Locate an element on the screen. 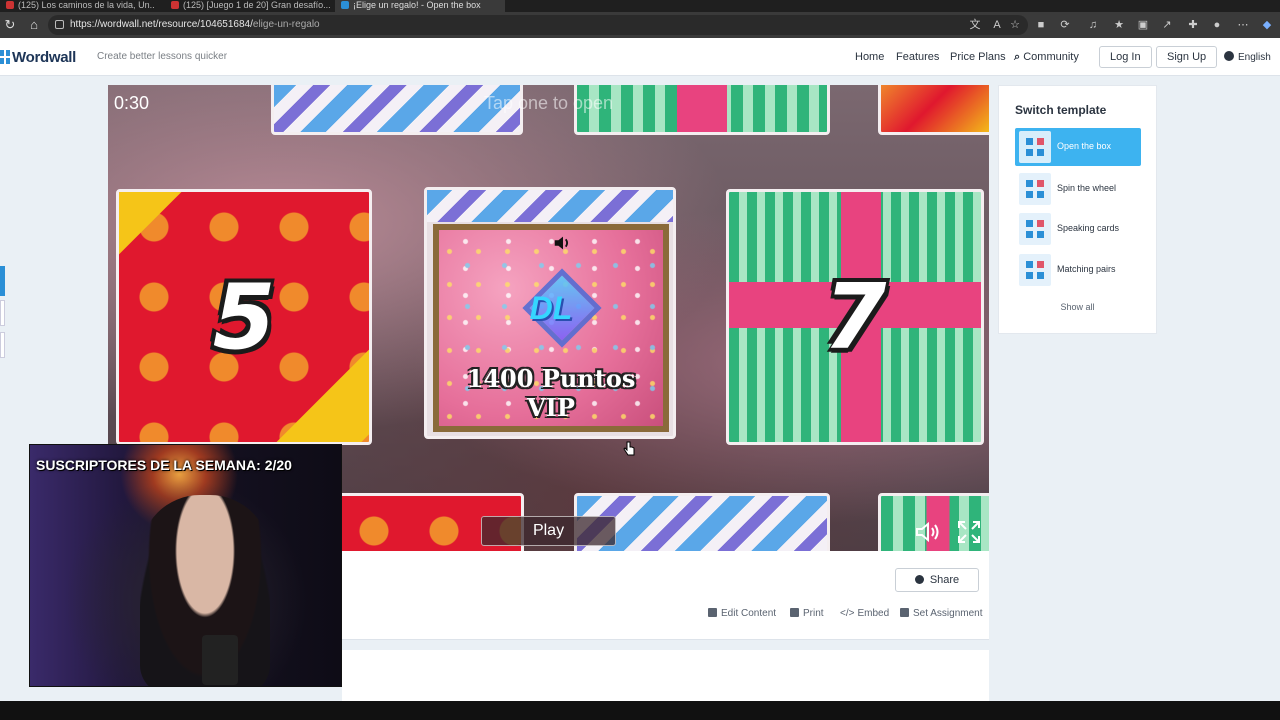 The width and height of the screenshot is (1280, 720). gift-box-5: 5 is located at coordinates (244, 317).